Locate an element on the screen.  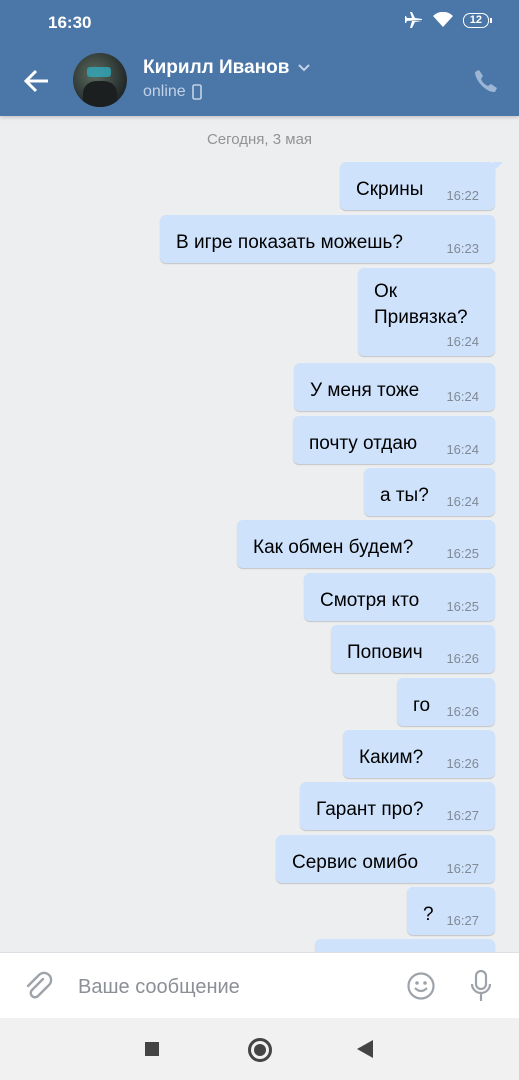
microphone-icon is located at coordinates (481, 986).